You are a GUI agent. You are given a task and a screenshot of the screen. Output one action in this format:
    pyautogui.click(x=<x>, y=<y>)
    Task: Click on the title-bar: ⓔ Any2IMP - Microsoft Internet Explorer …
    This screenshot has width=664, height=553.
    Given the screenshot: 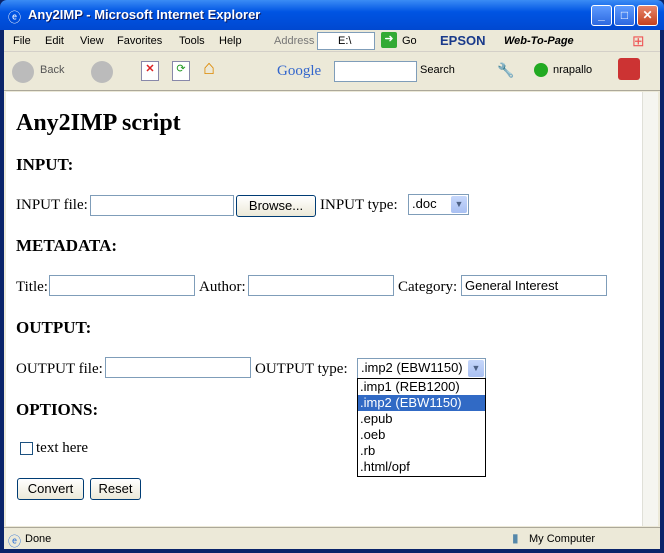 What is the action you would take?
    pyautogui.click(x=332, y=15)
    